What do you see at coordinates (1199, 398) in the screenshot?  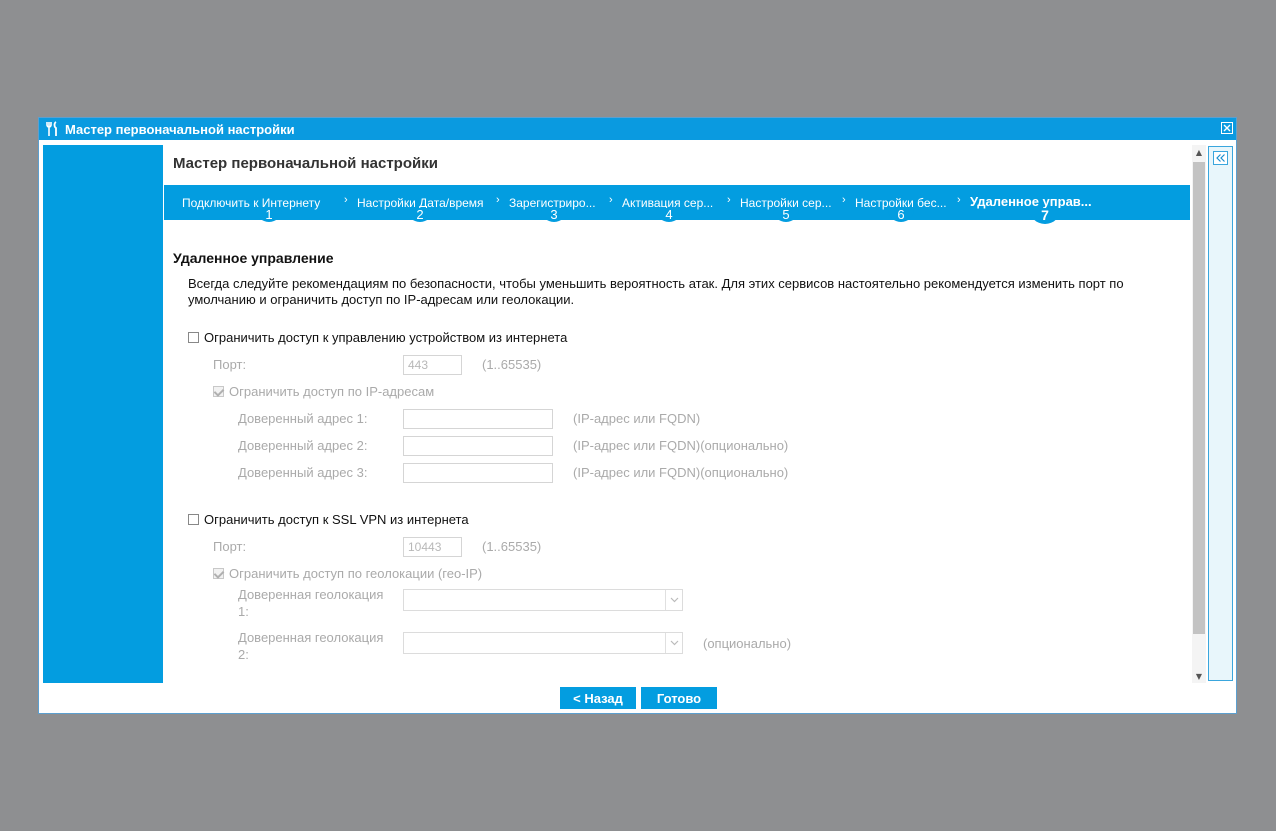 I see `scrollbar-thumb` at bounding box center [1199, 398].